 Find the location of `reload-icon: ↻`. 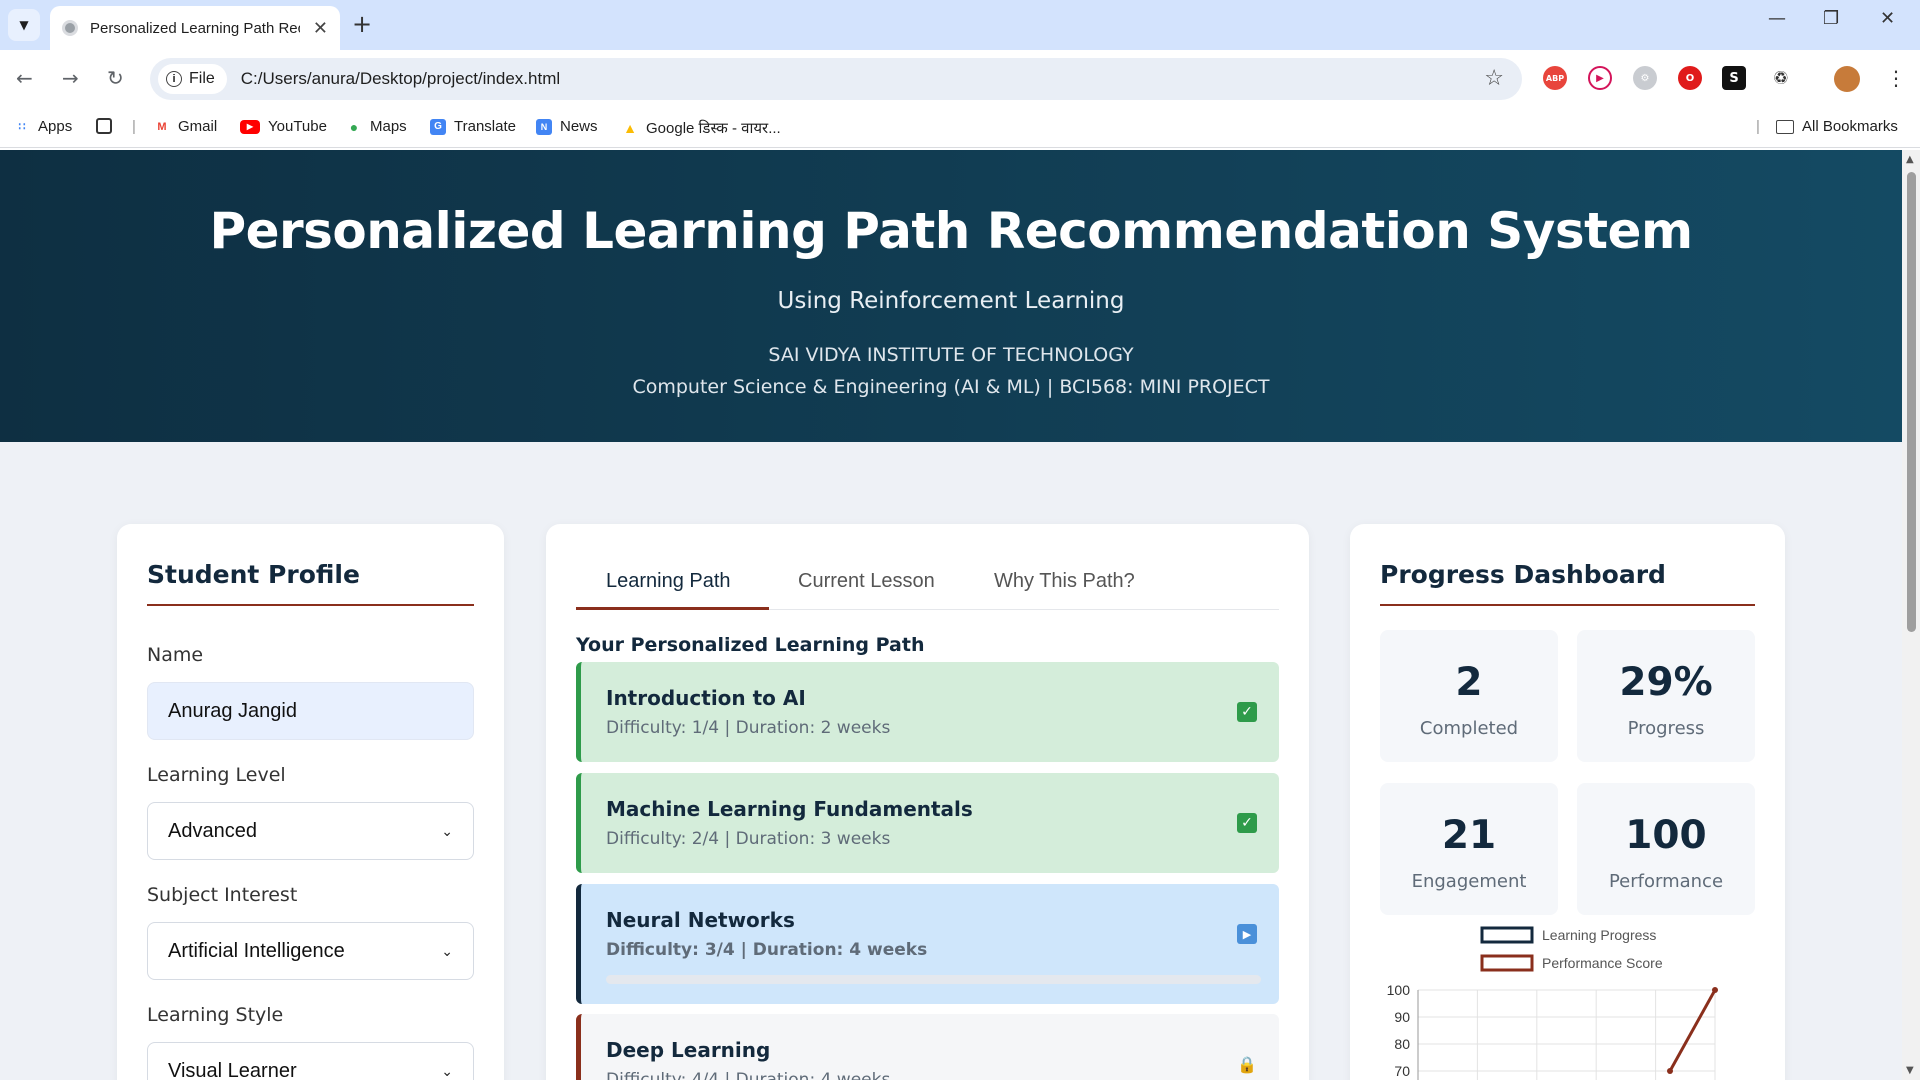

reload-icon: ↻ is located at coordinates (115, 78).